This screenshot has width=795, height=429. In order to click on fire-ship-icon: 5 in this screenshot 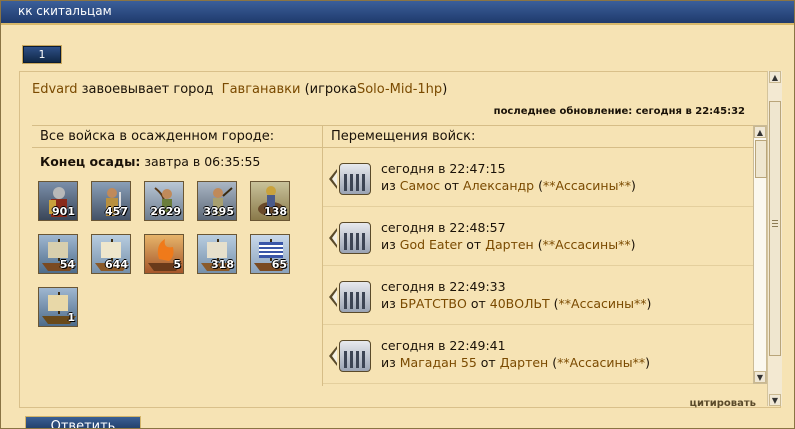, I will do `click(164, 254)`.